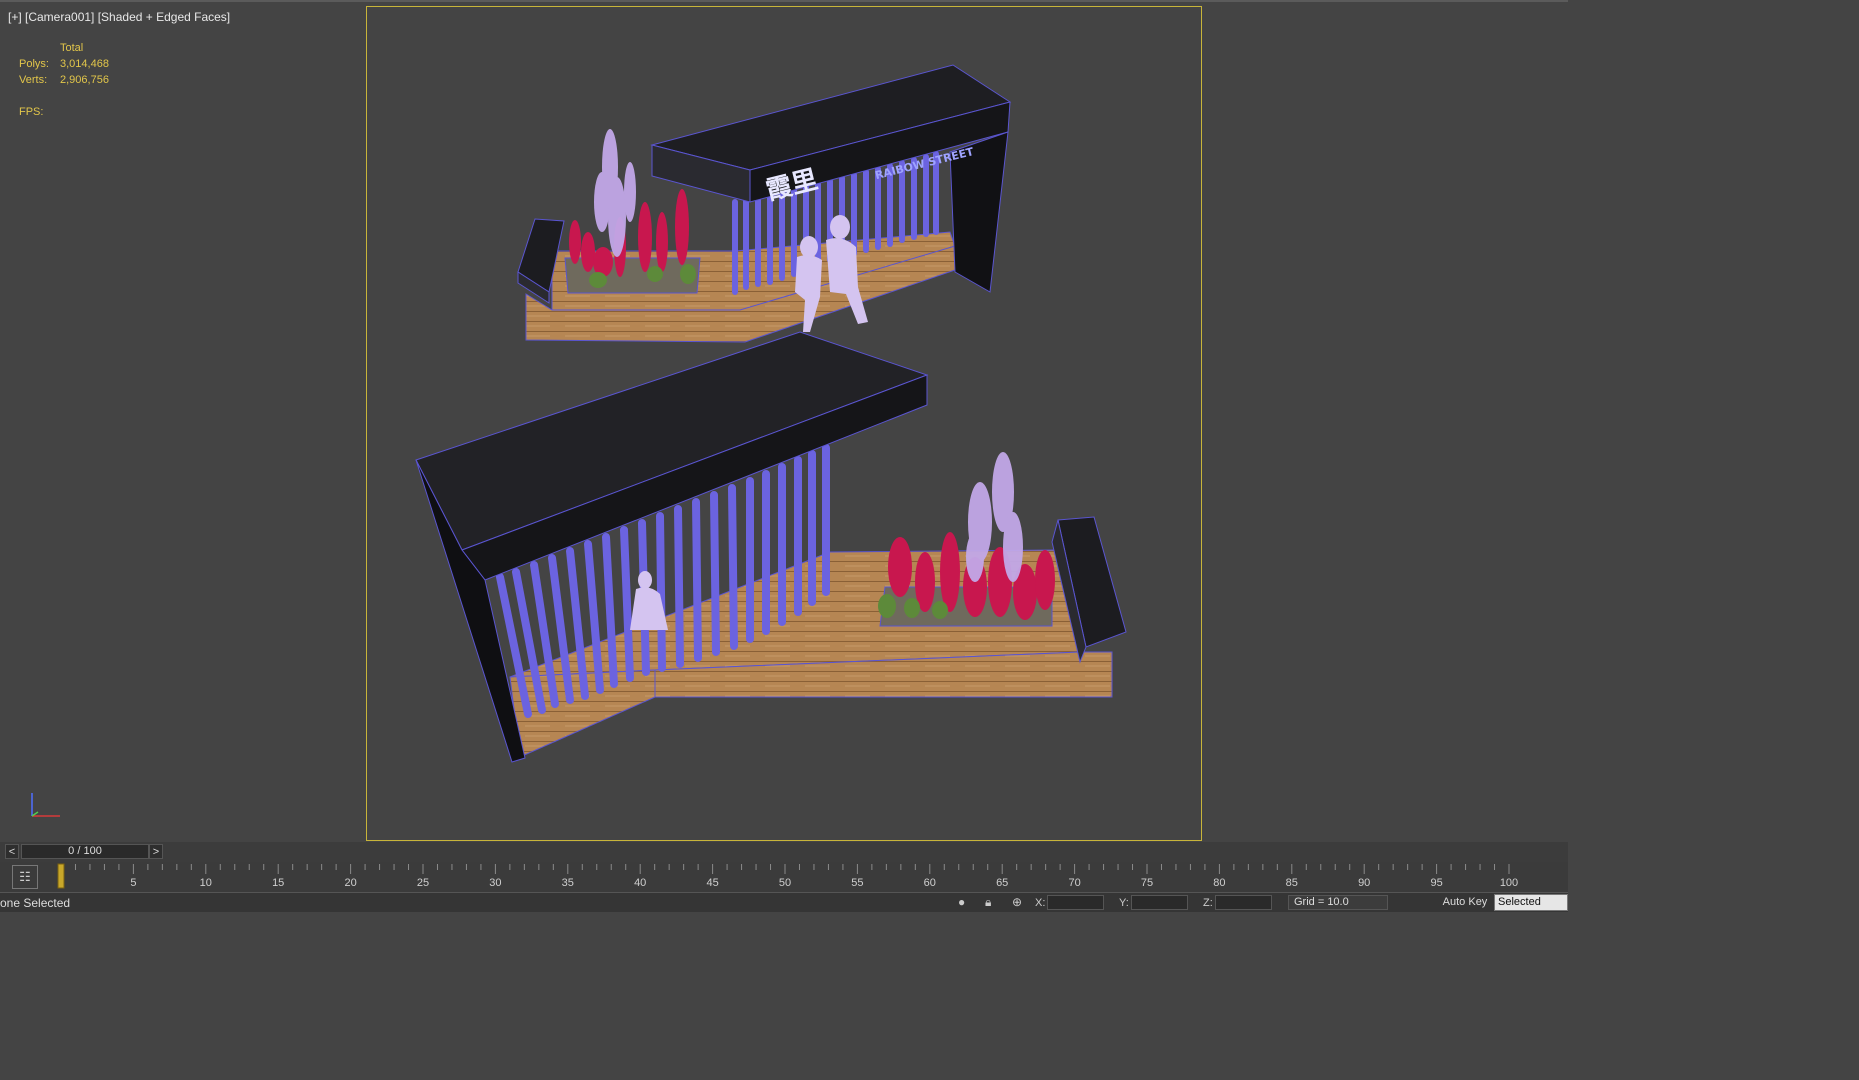  What do you see at coordinates (72, 48) in the screenshot?
I see `stats-header: Total` at bounding box center [72, 48].